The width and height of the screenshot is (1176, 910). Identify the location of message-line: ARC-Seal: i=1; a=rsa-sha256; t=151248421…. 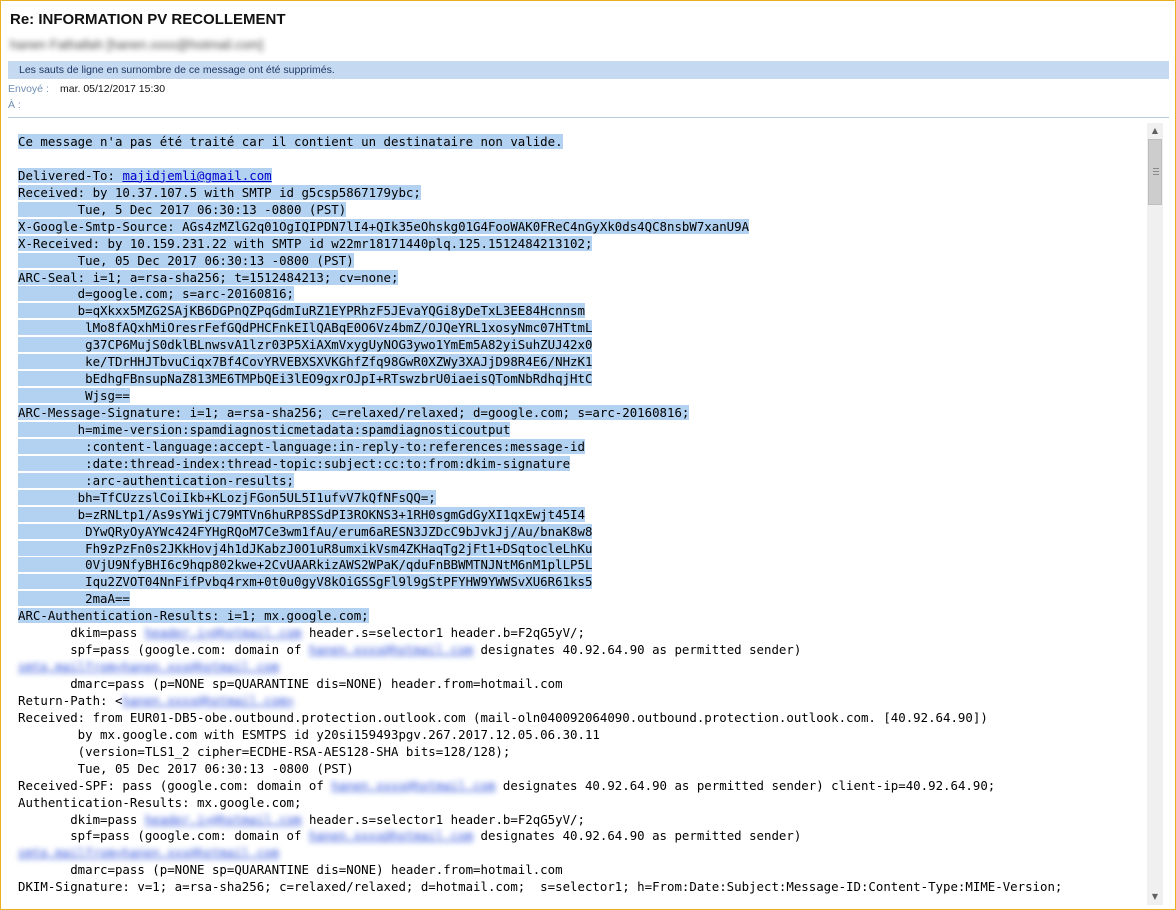
(540, 278).